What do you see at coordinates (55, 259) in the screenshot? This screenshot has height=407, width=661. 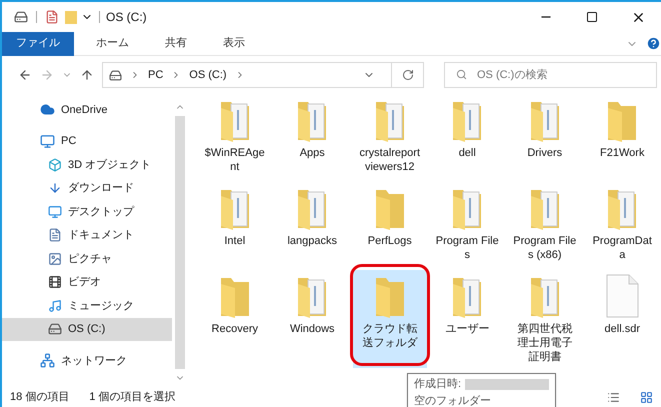 I see `image-icon` at bounding box center [55, 259].